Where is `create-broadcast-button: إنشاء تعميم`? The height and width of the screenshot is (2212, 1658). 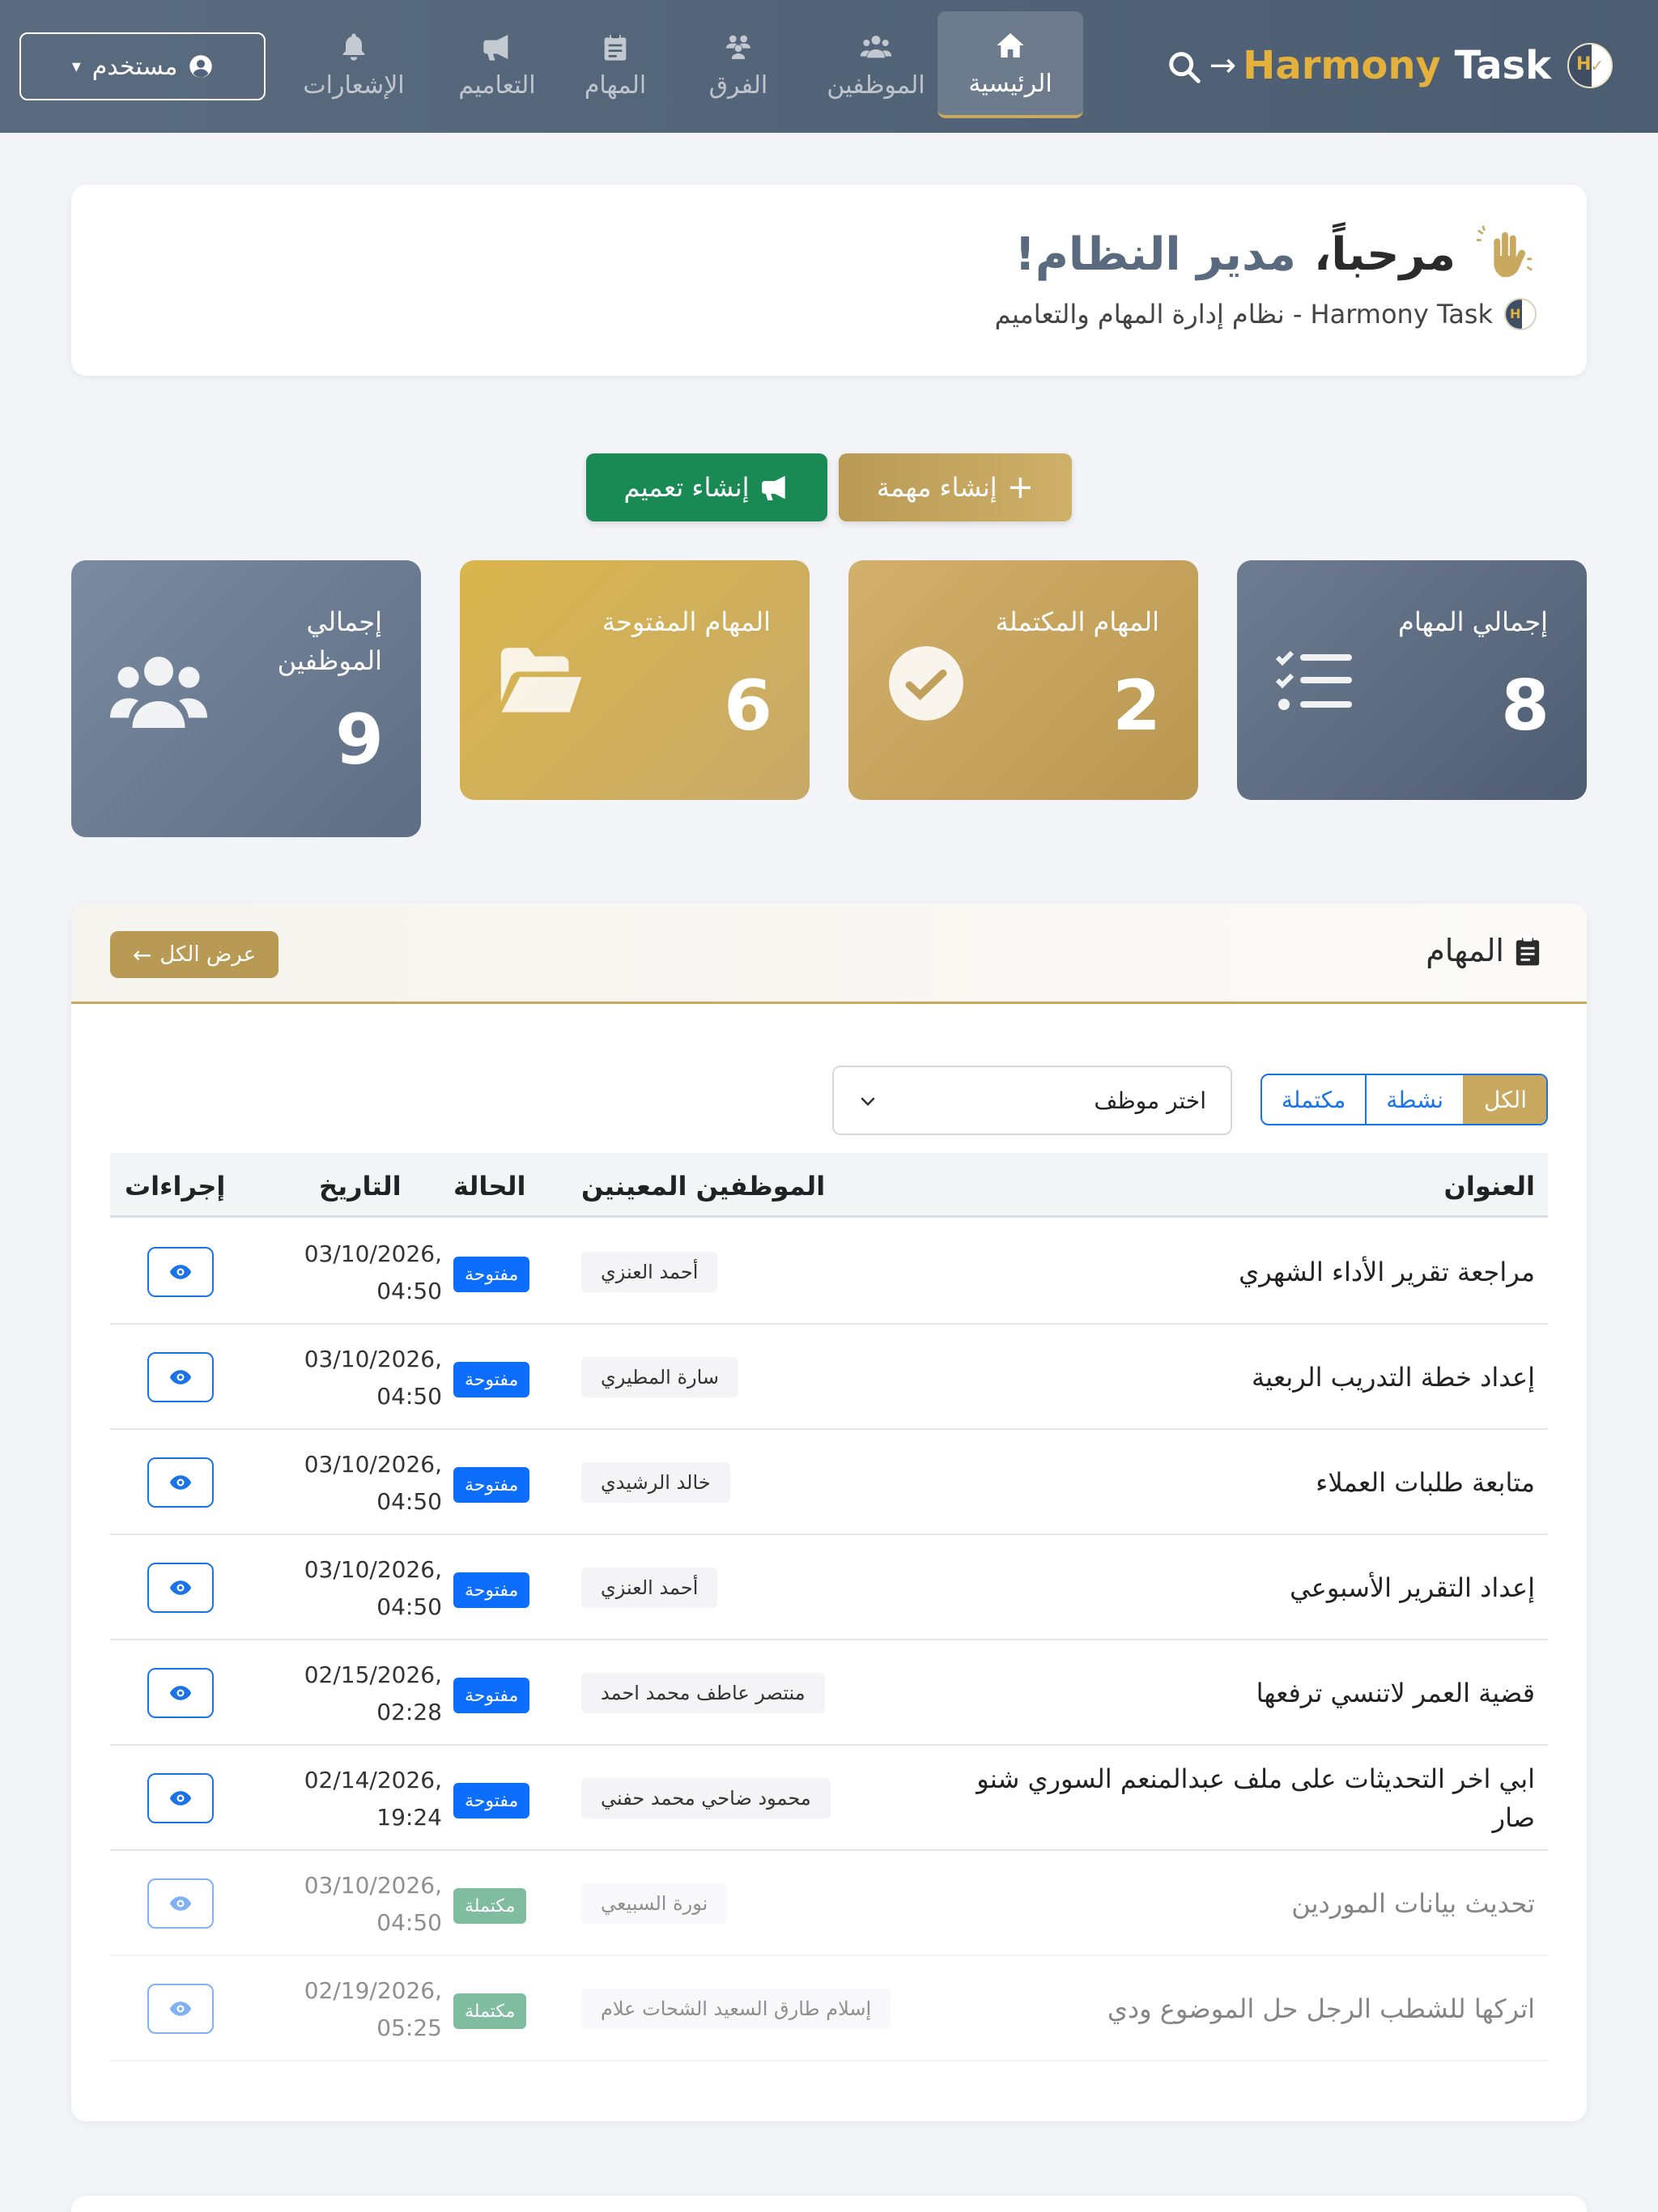 create-broadcast-button: إنشاء تعميم is located at coordinates (706, 487).